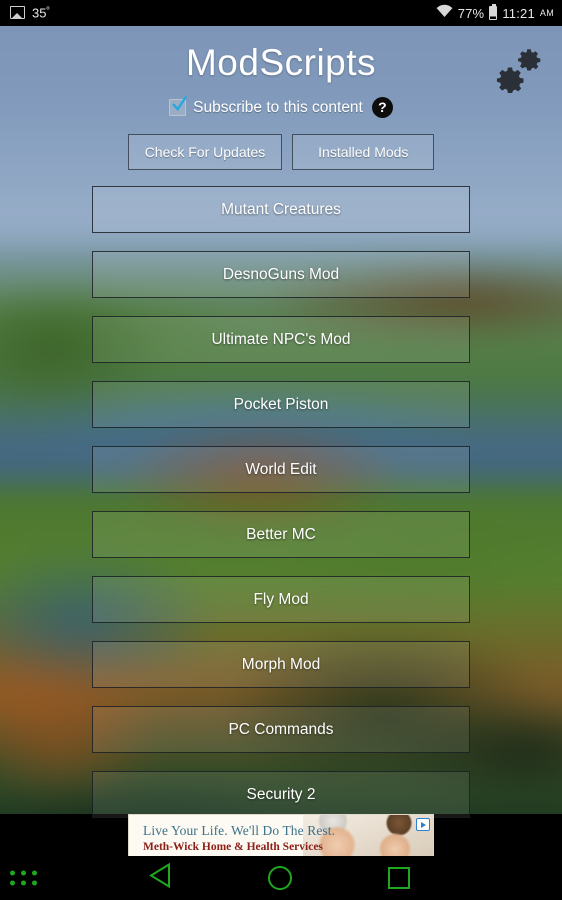  What do you see at coordinates (17, 13) in the screenshot?
I see `photo-icon` at bounding box center [17, 13].